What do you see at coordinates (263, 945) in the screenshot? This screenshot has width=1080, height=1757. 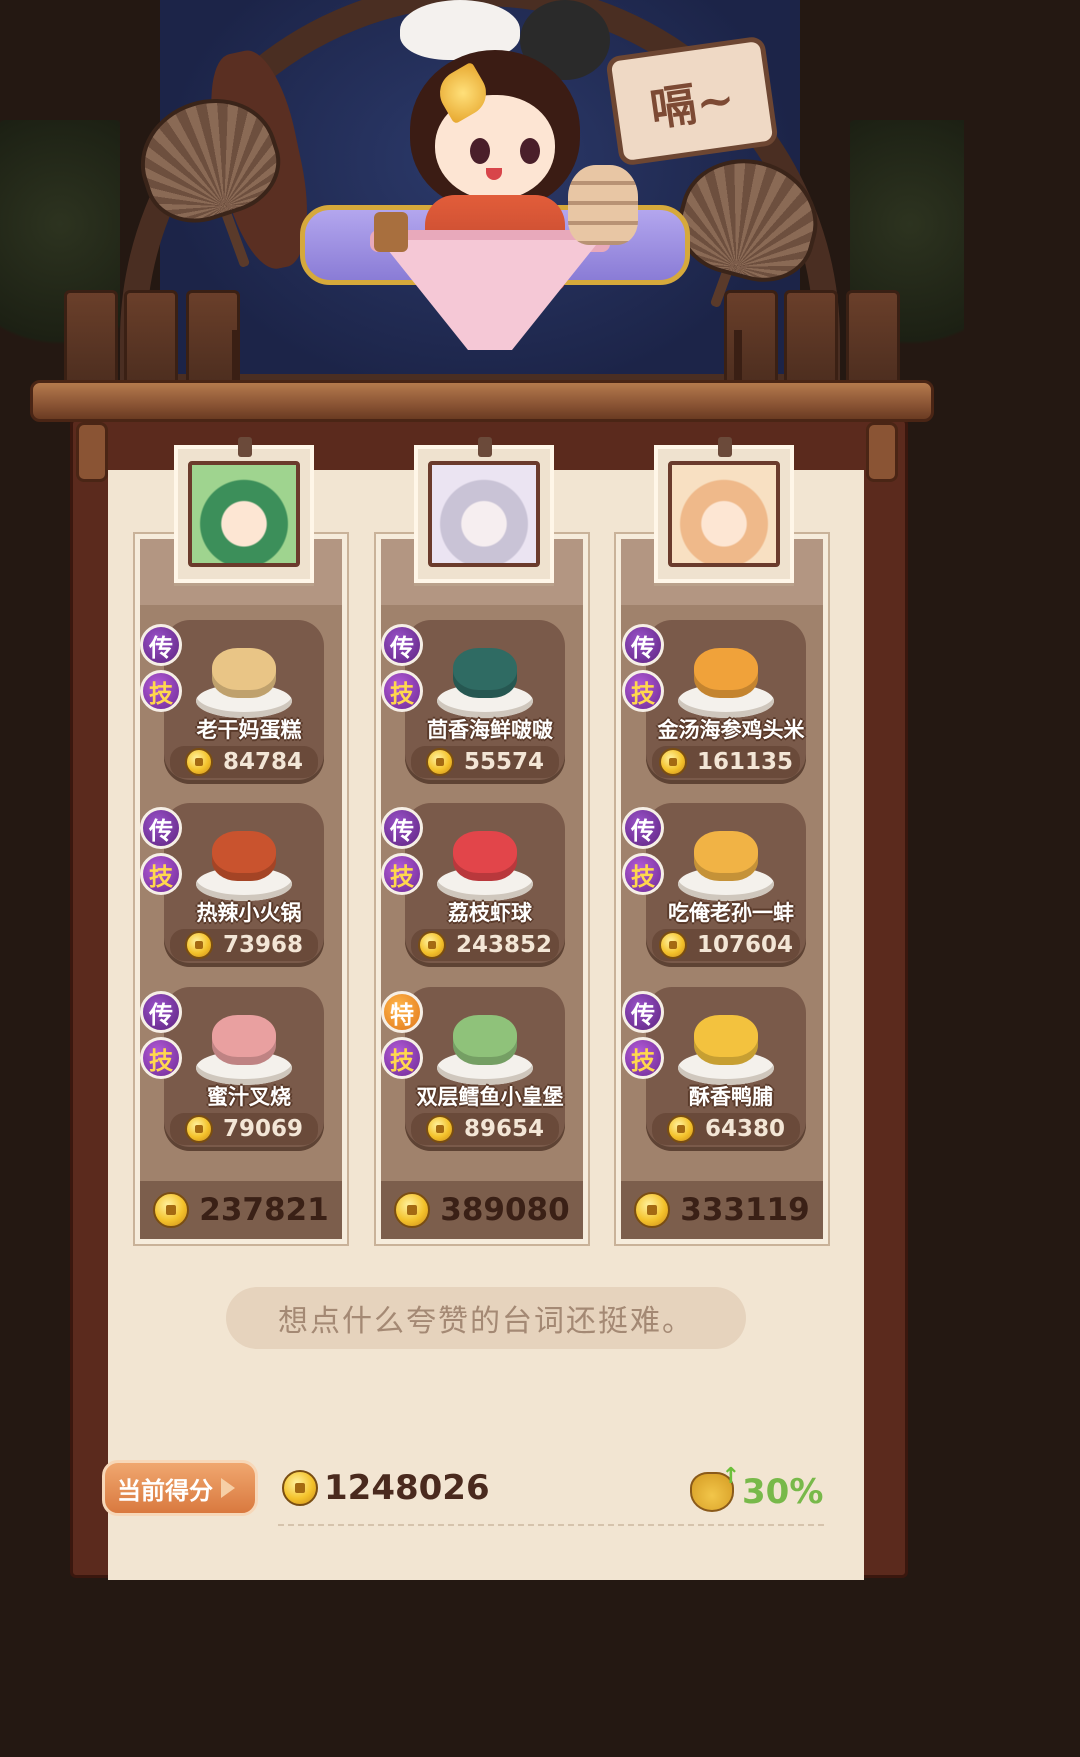 I see `dish-score-value: 73968` at bounding box center [263, 945].